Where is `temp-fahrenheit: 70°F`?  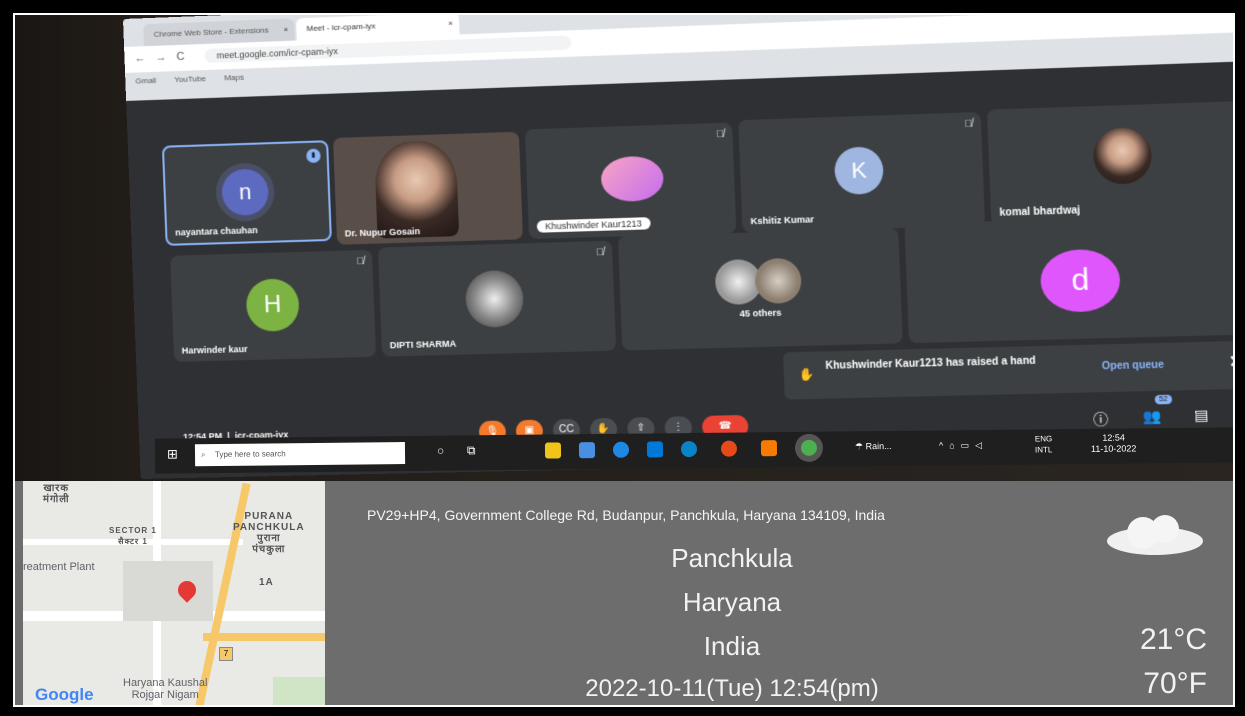
temp-fahrenheit: 70°F is located at coordinates (1175, 683).